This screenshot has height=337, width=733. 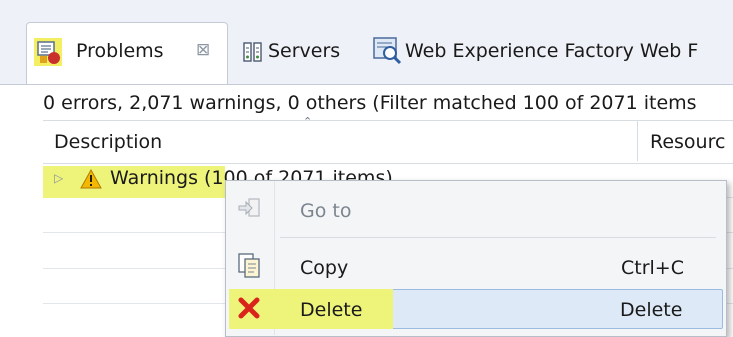 I want to click on menu-item-delete: Delete, so click(x=331, y=310).